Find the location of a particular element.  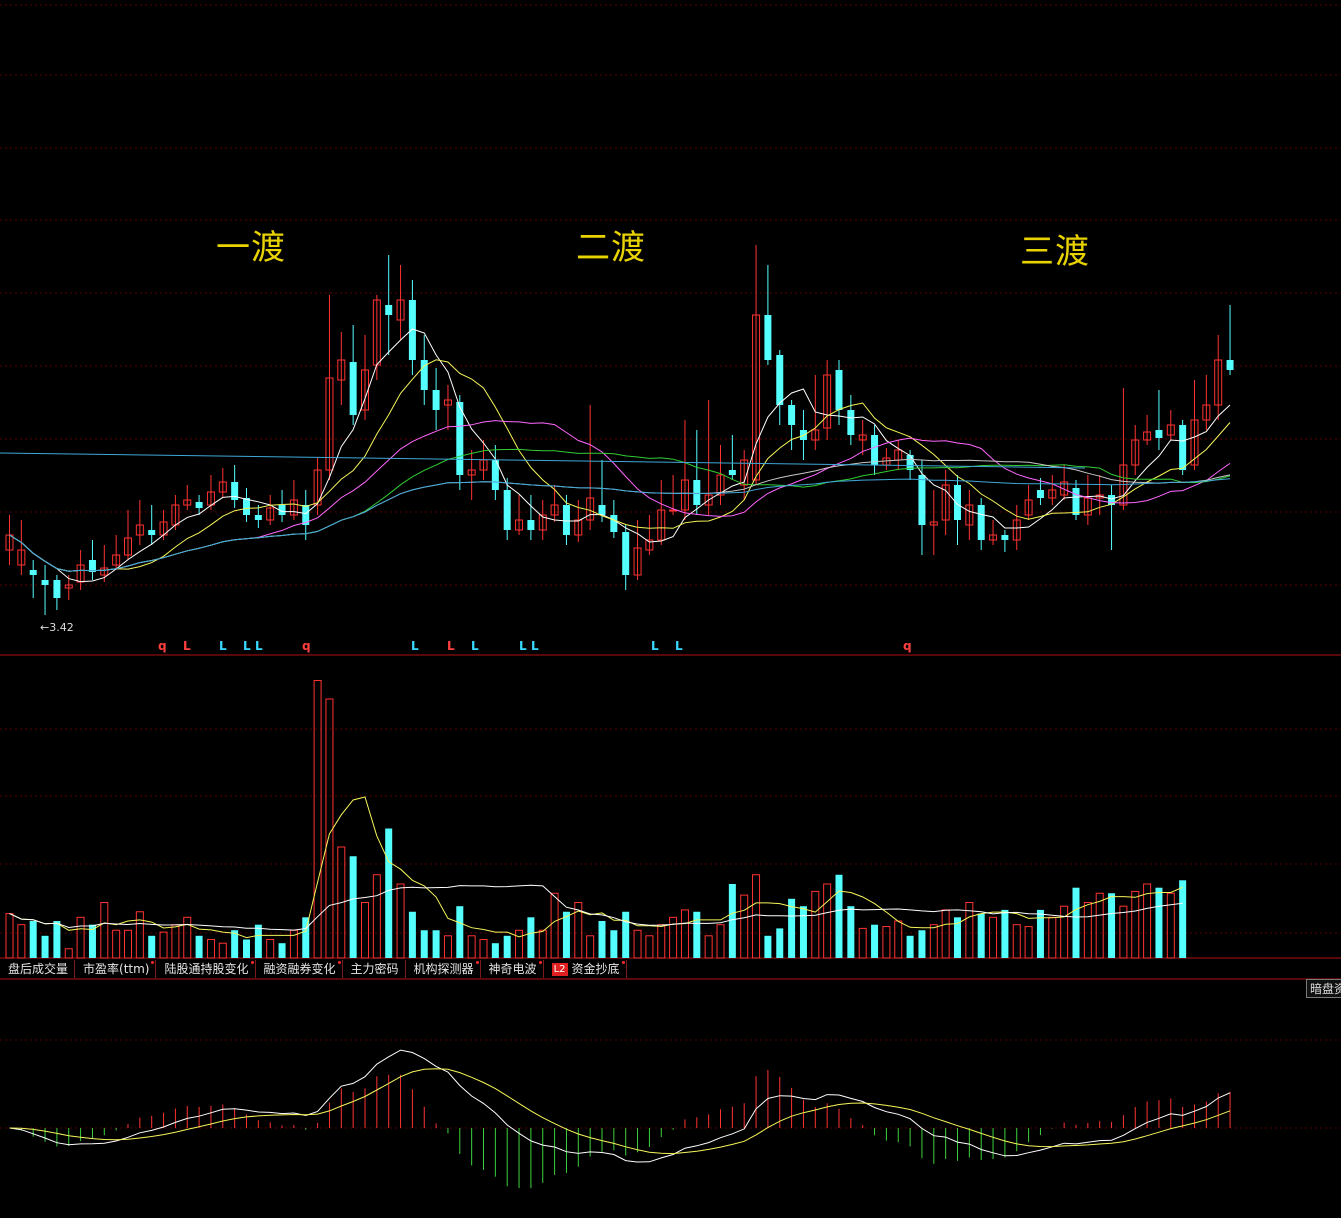

signal-marker: q is located at coordinates (306, 646).